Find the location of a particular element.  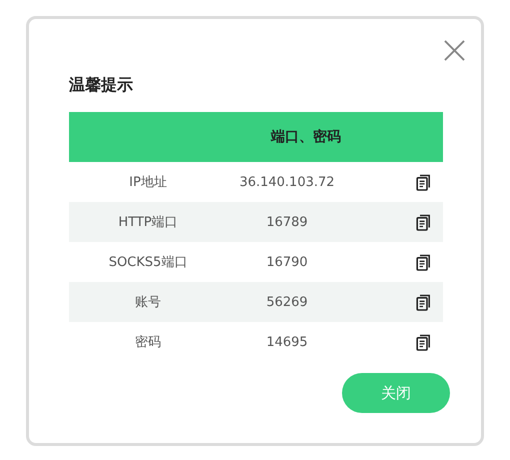

close-icon is located at coordinates (454, 50).